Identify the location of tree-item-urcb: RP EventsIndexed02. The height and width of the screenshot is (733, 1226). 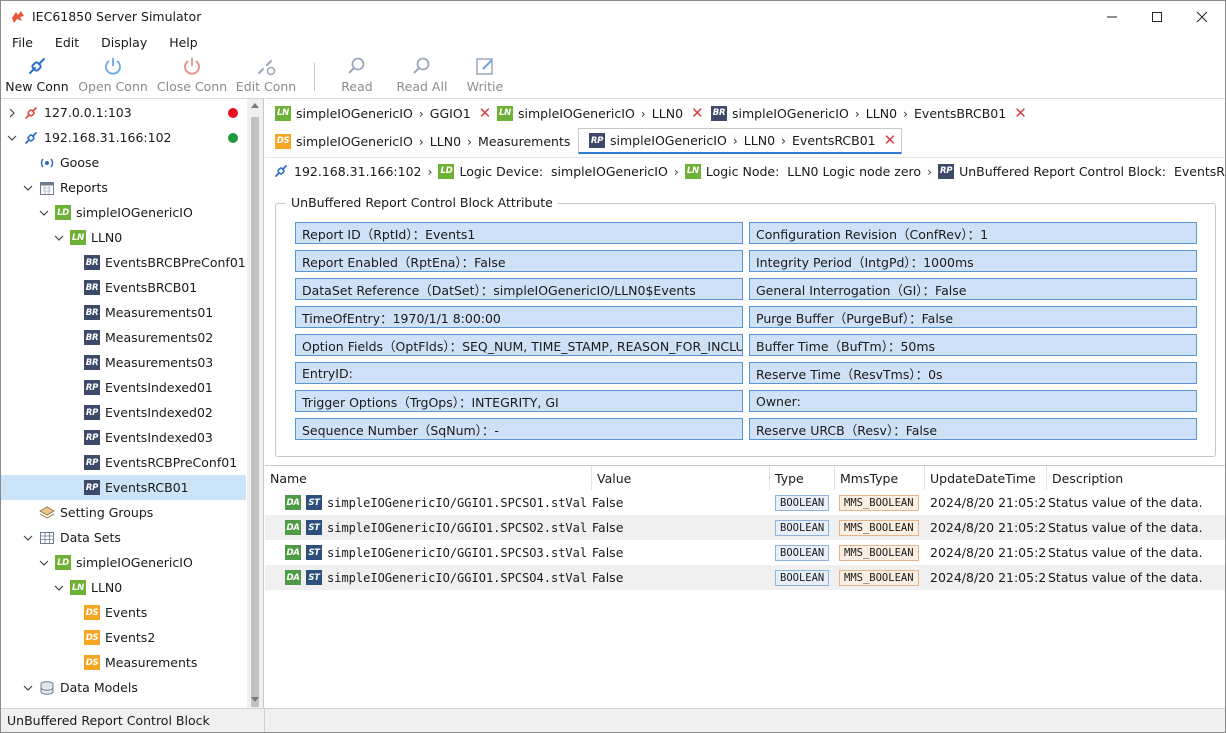
(123, 412).